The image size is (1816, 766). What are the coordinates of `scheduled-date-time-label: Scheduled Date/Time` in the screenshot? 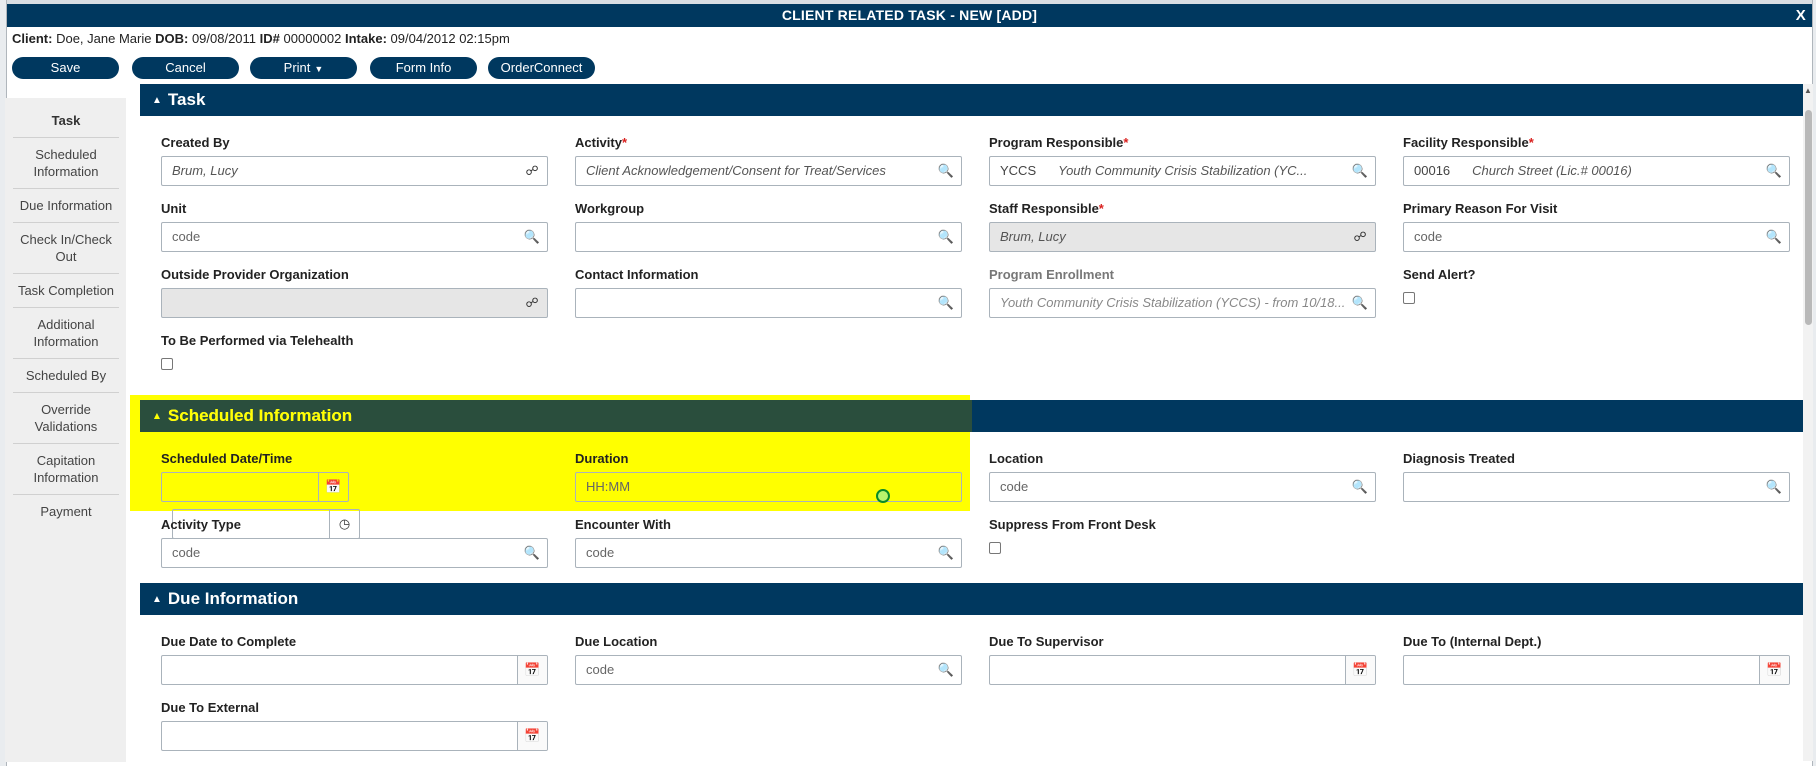 It's located at (227, 458).